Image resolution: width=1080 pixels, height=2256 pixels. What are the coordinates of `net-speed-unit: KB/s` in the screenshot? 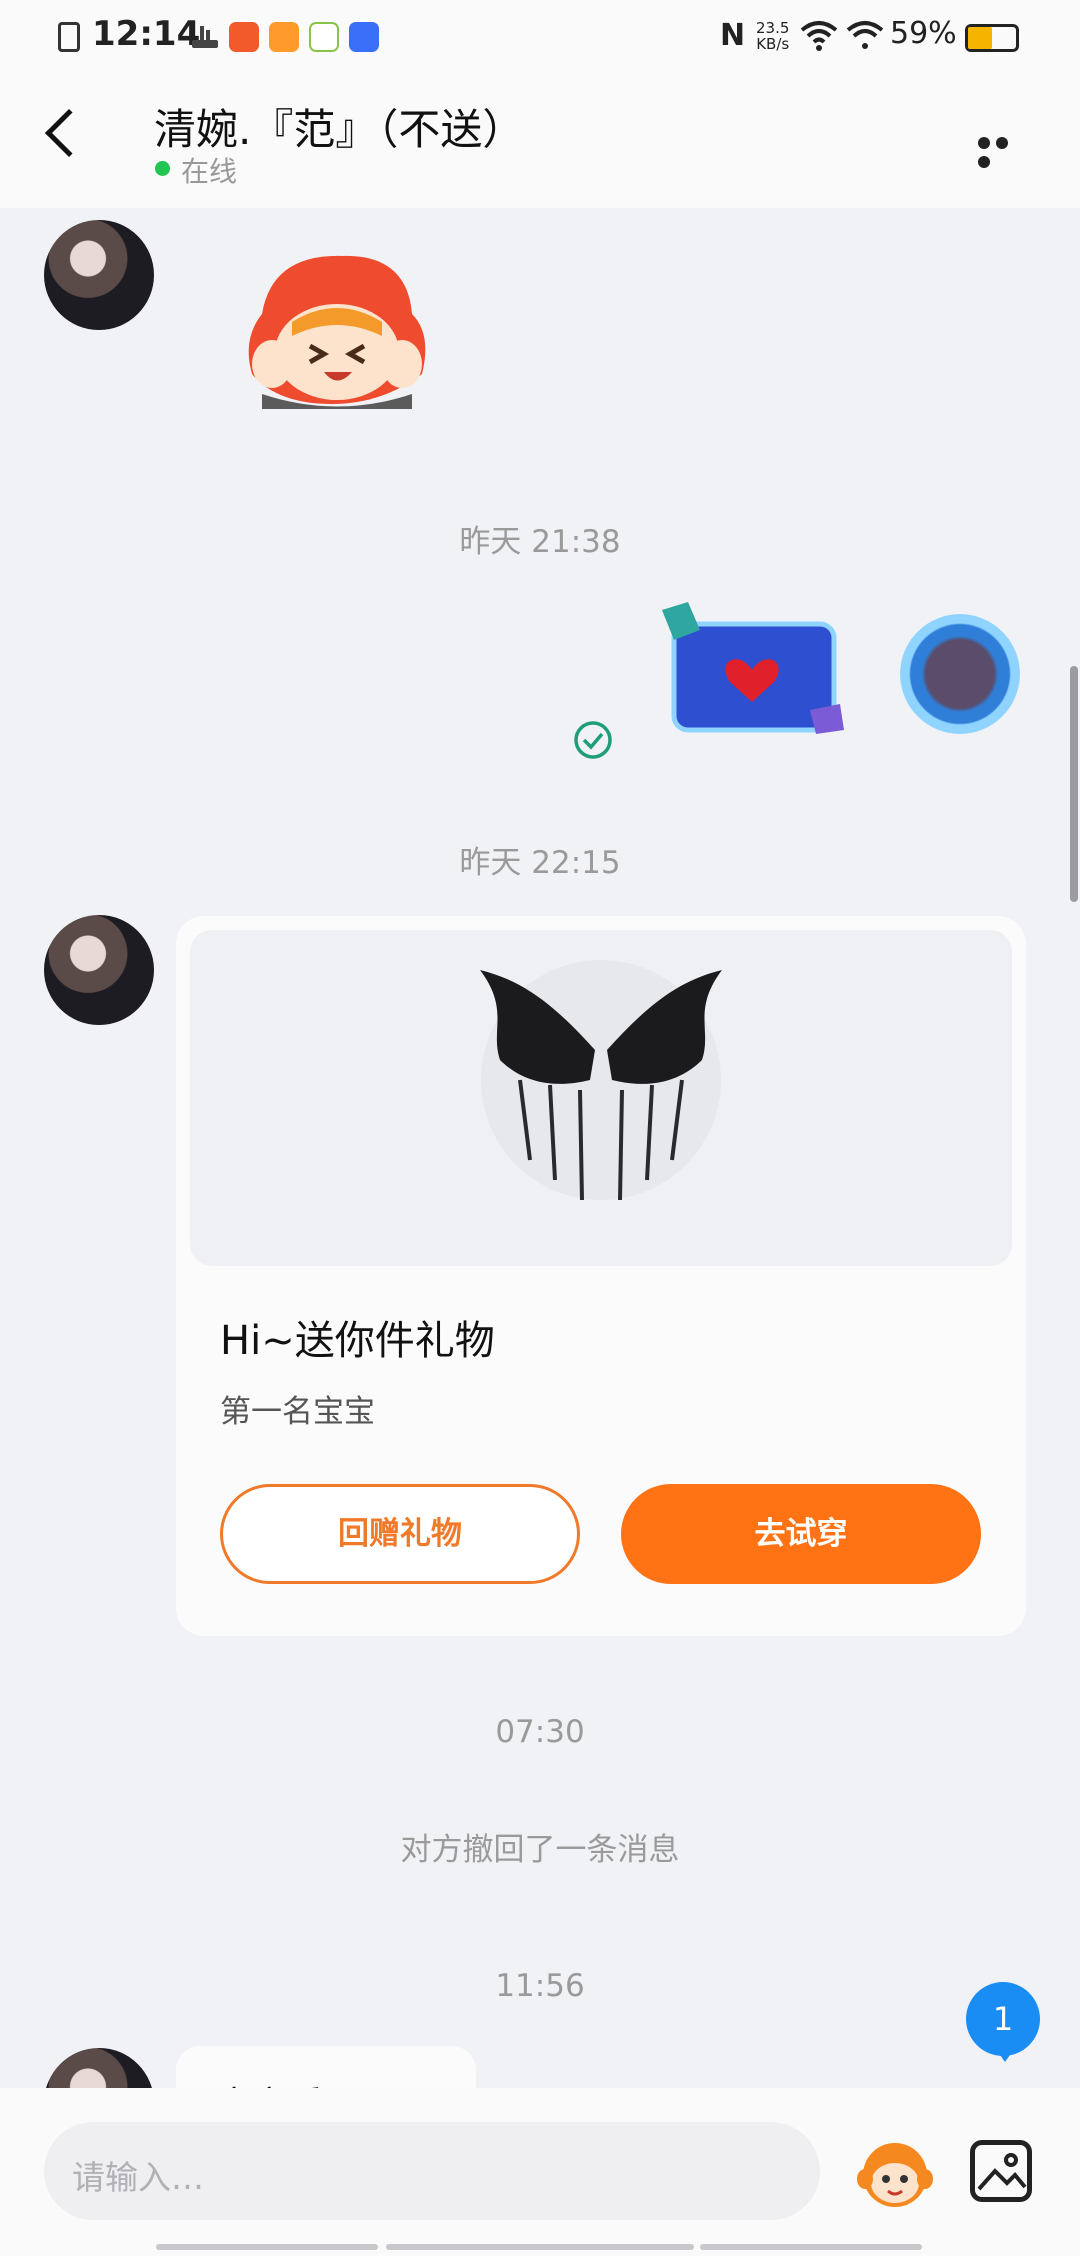 It's located at (773, 44).